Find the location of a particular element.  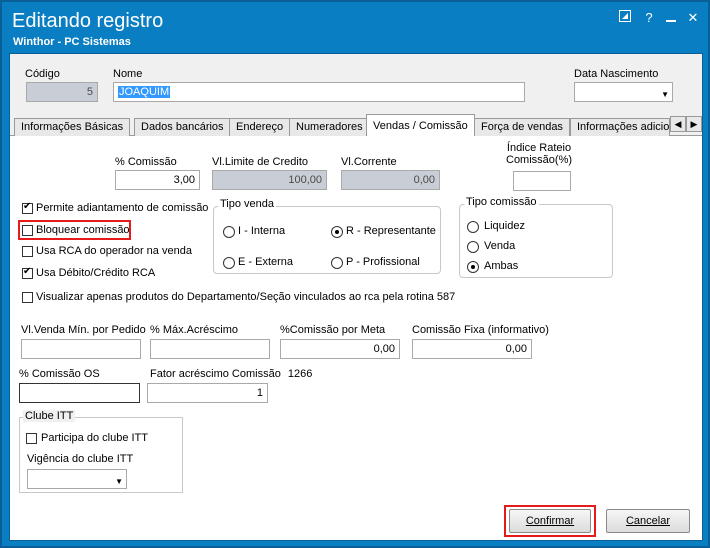

corrente-label: Vl.Corrente is located at coordinates (369, 162).